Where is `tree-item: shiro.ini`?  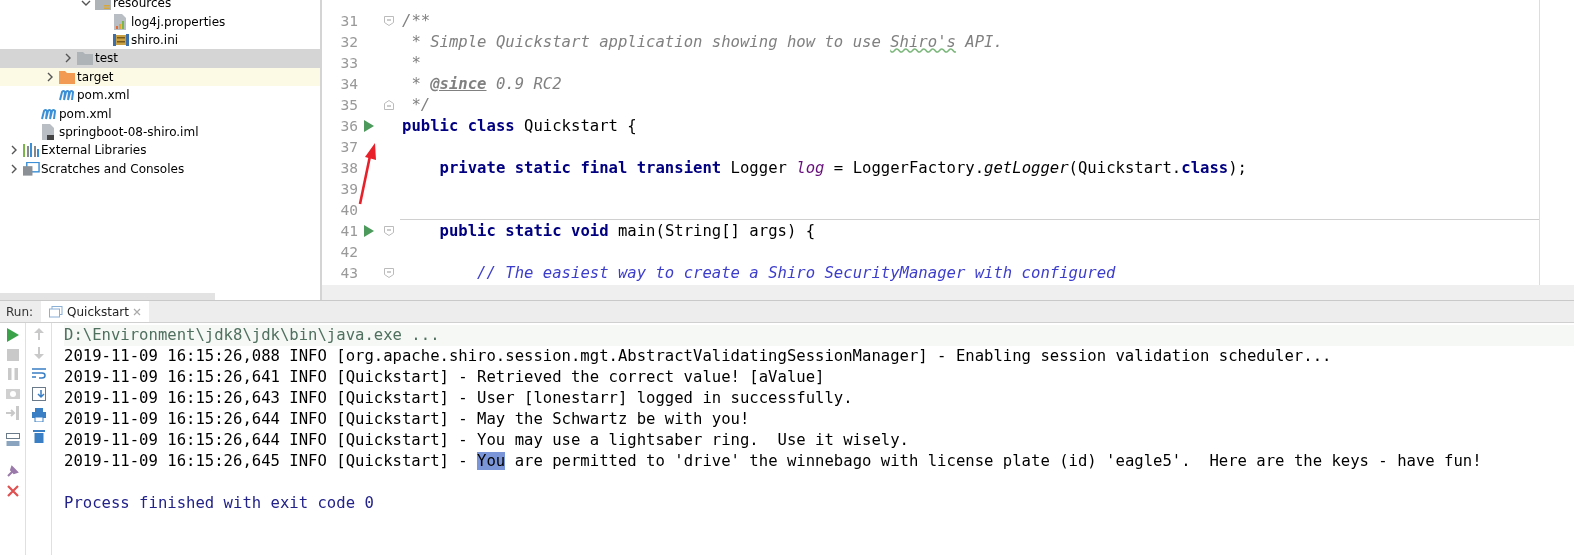 tree-item: shiro.ini is located at coordinates (160, 40).